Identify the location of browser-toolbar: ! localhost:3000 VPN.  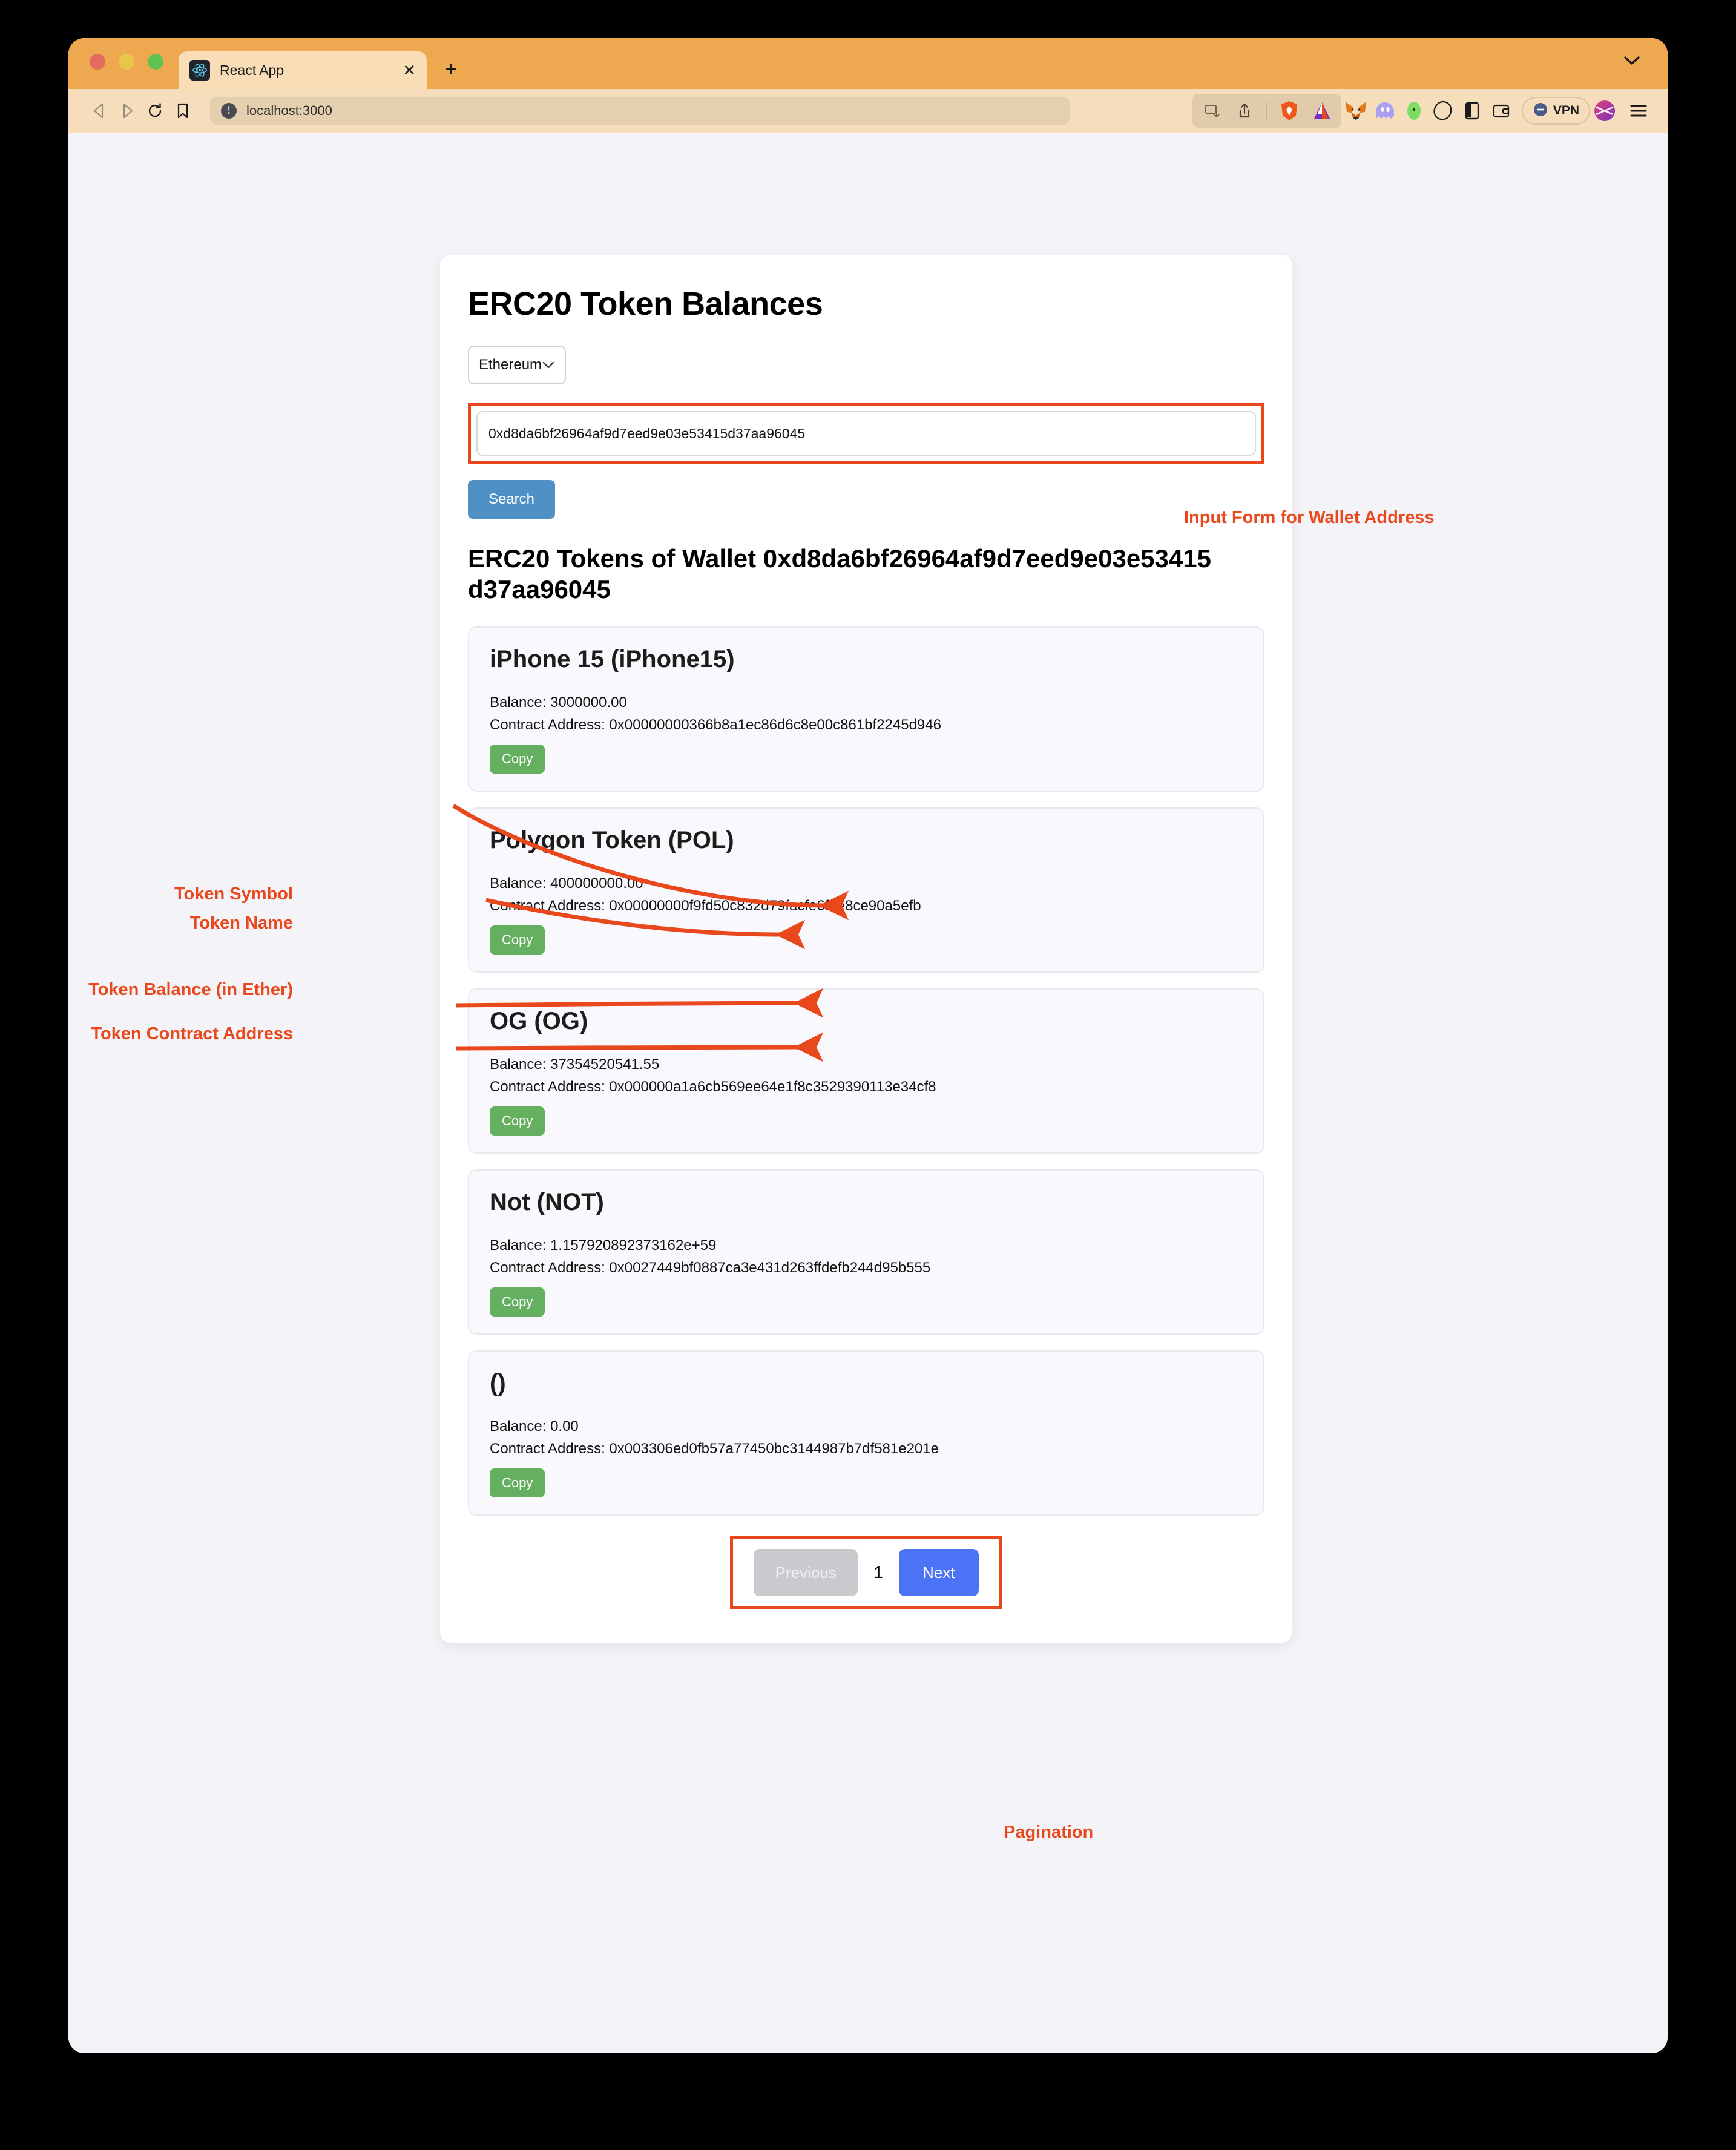
(868, 111).